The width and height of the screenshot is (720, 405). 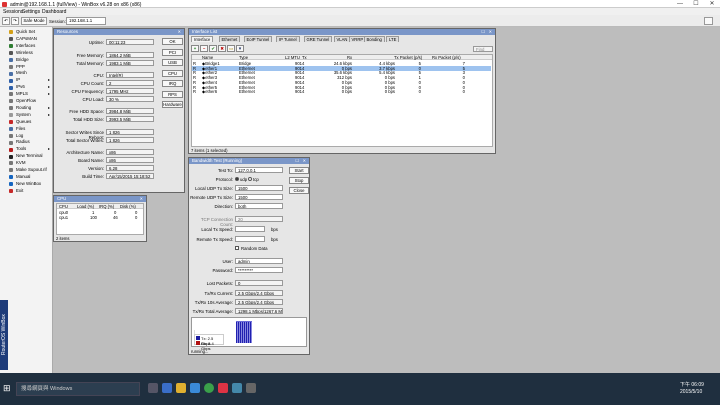 I want to click on close-button: ✕, so click(x=712, y=4).